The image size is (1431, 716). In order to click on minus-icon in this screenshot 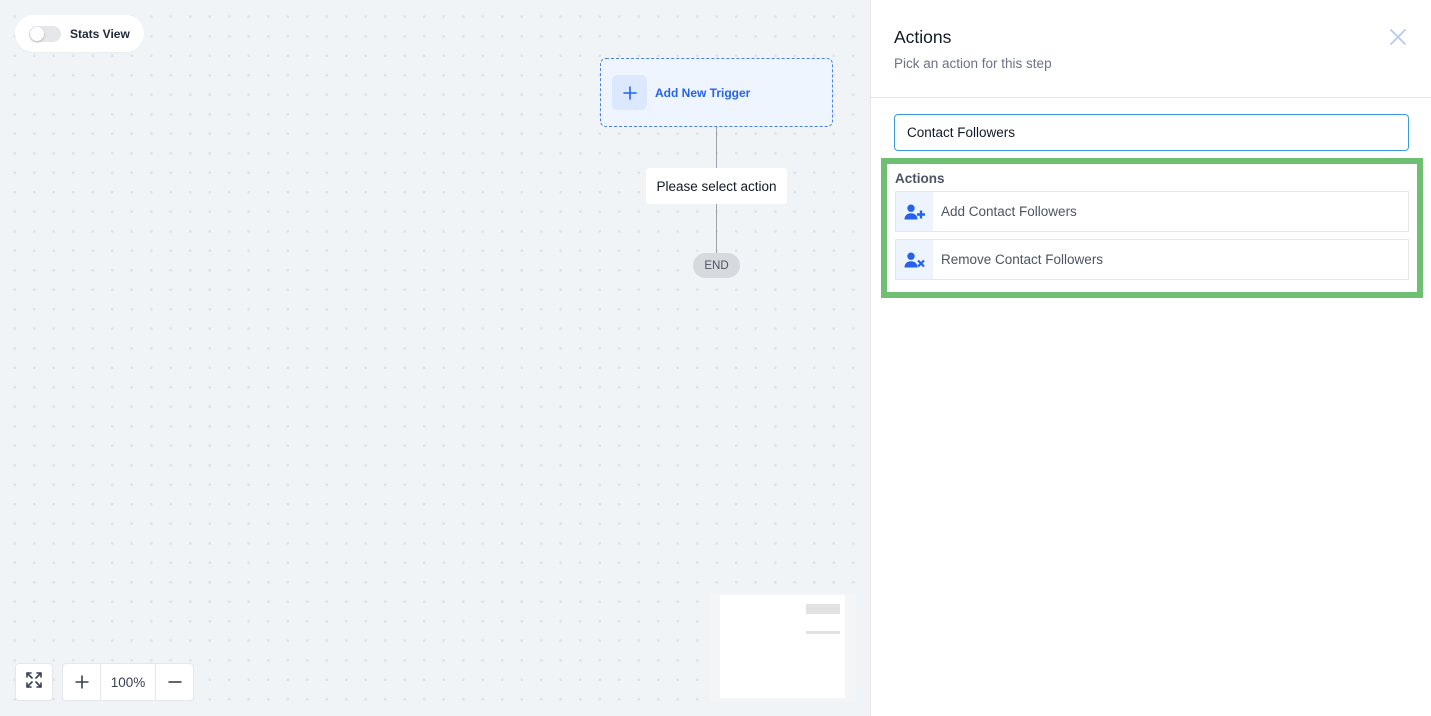, I will do `click(175, 682)`.